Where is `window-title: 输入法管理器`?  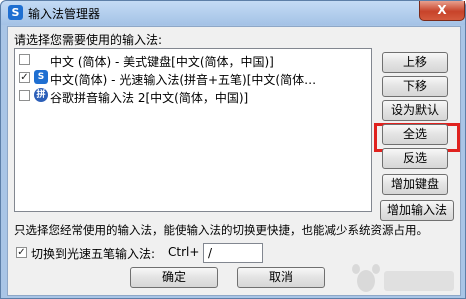 window-title: 输入法管理器 is located at coordinates (64, 14).